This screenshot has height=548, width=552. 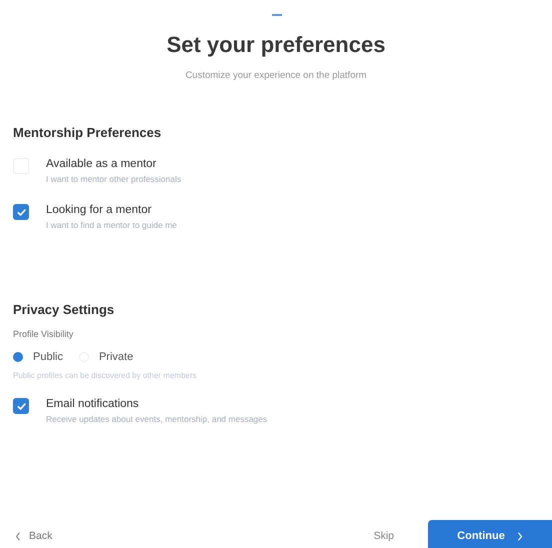 I want to click on checkbox-description: I want to mentor other professionals, so click(x=114, y=179).